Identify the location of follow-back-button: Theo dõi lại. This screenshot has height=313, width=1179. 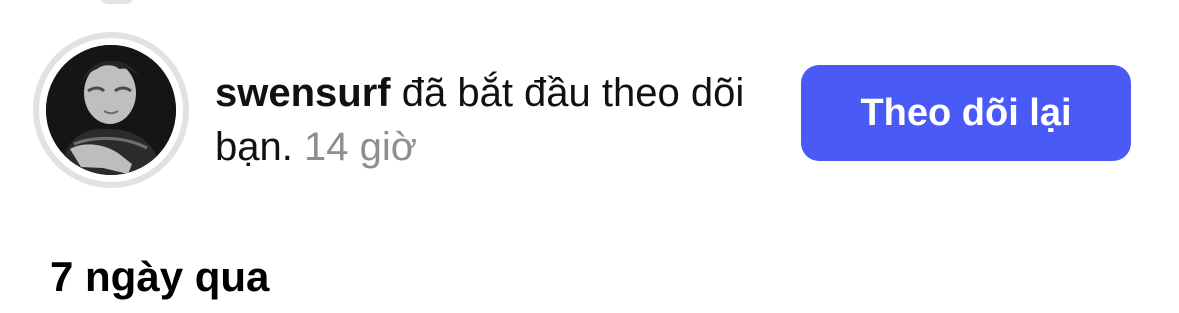
(966, 113).